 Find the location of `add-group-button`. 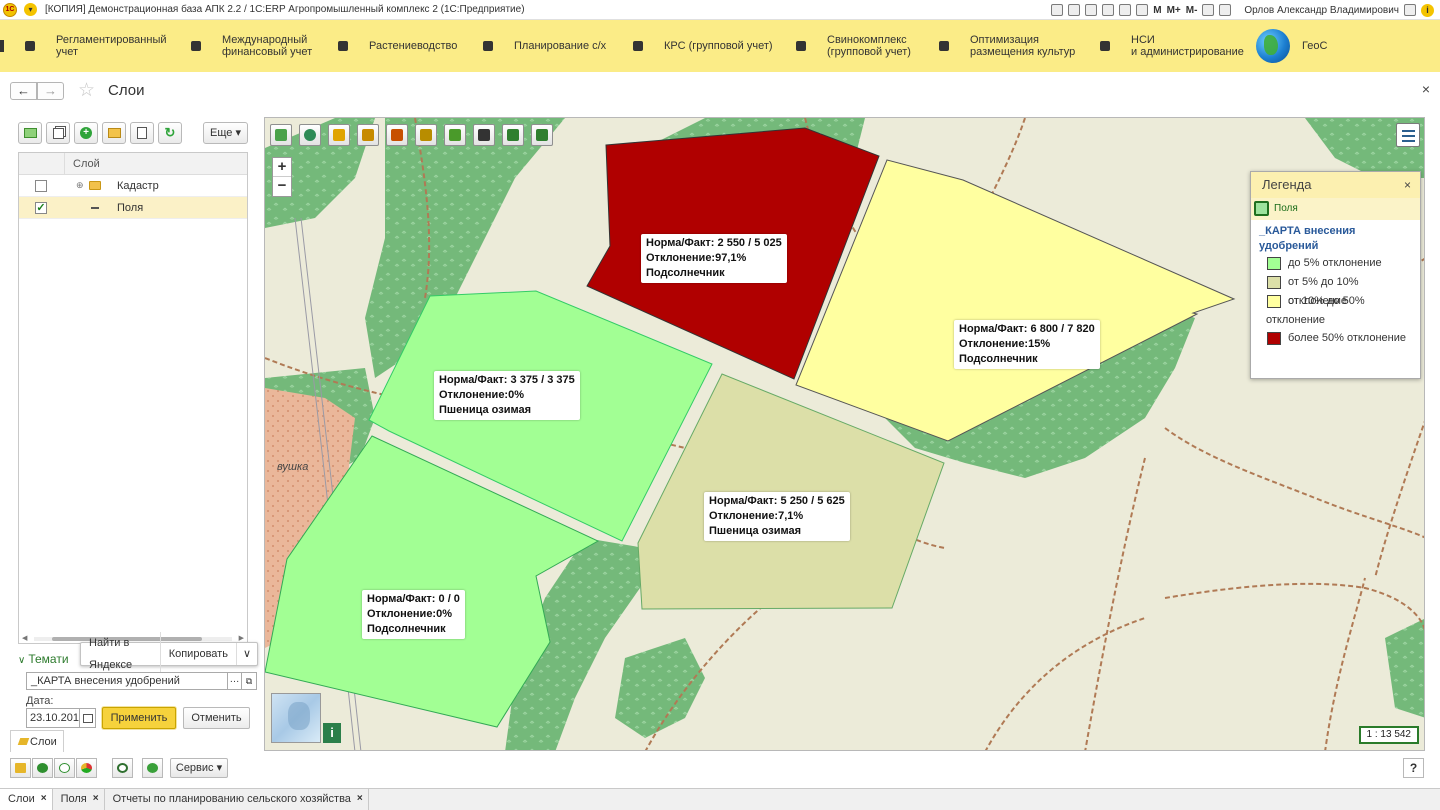

add-group-button is located at coordinates (114, 133).